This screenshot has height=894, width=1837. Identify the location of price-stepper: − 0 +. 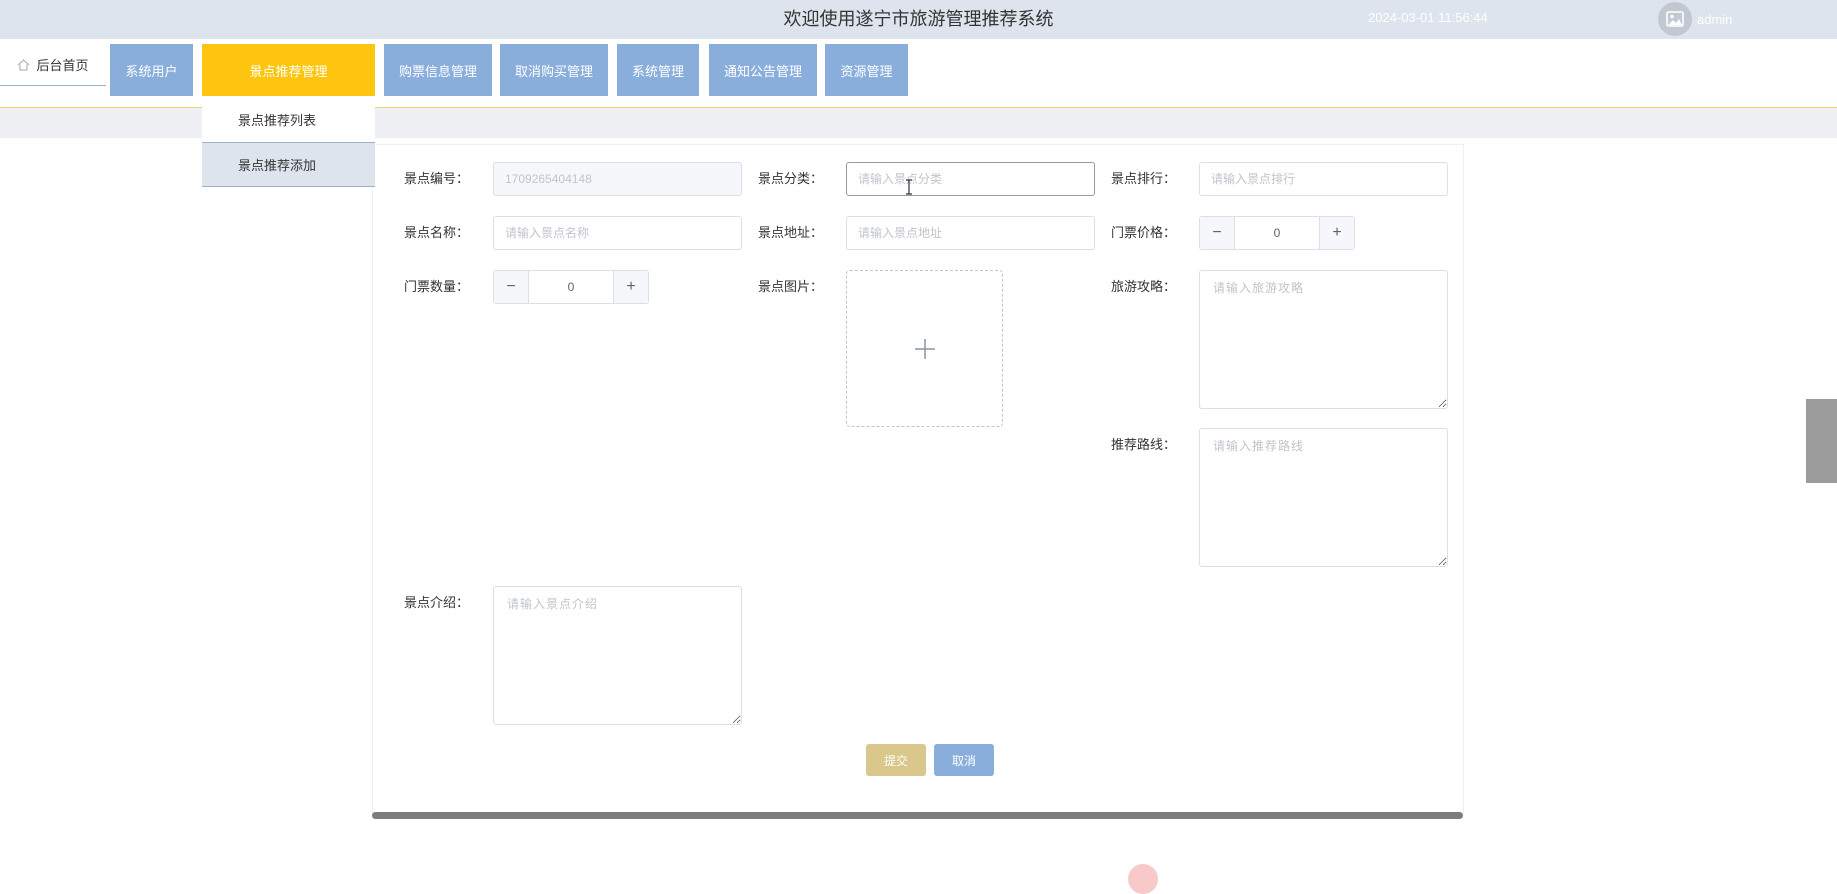
(1277, 233).